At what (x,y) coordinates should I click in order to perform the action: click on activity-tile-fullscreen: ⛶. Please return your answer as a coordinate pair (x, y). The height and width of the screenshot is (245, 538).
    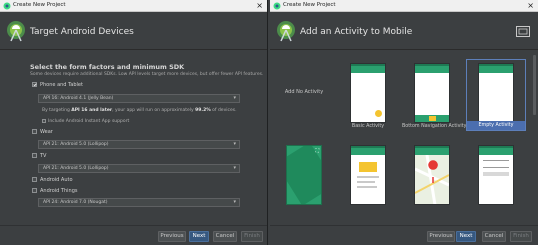
    Looking at the image, I should click on (304, 177).